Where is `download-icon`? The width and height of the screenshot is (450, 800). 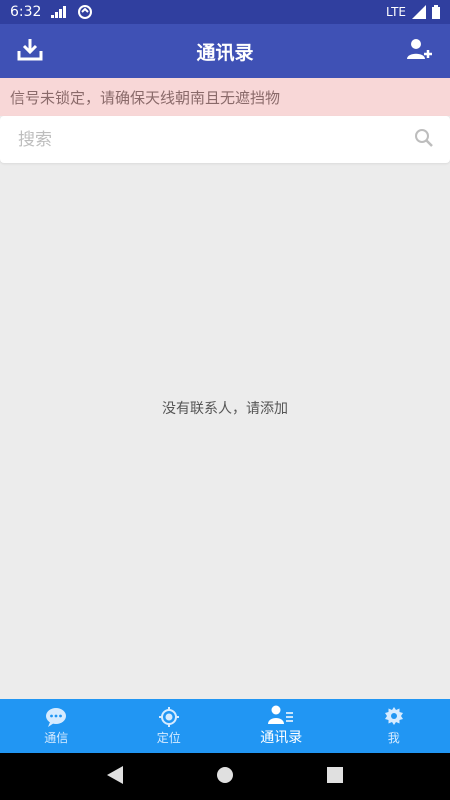
download-icon is located at coordinates (30, 51).